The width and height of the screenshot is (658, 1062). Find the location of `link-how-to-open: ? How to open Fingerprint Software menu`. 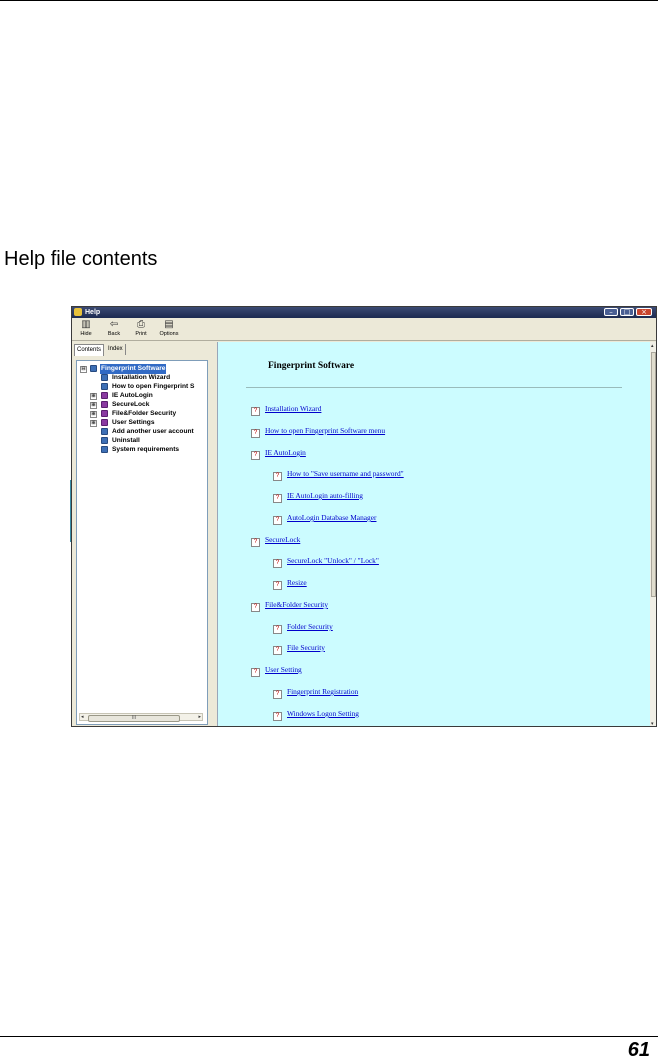

link-how-to-open: ? How to open Fingerprint Software menu is located at coordinates (318, 432).